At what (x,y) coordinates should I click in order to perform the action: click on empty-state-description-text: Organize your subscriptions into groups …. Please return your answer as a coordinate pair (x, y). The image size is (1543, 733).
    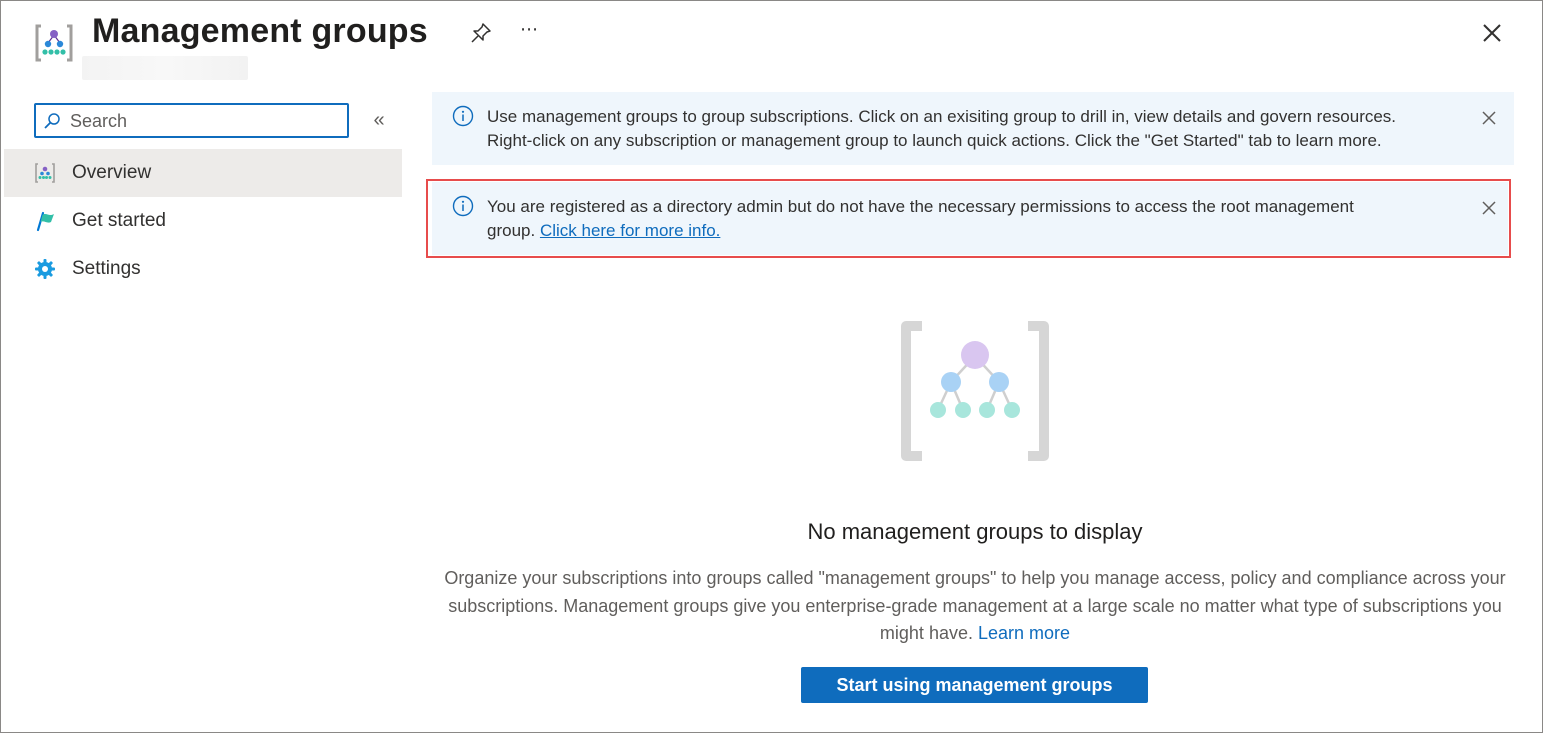
    Looking at the image, I should click on (975, 605).